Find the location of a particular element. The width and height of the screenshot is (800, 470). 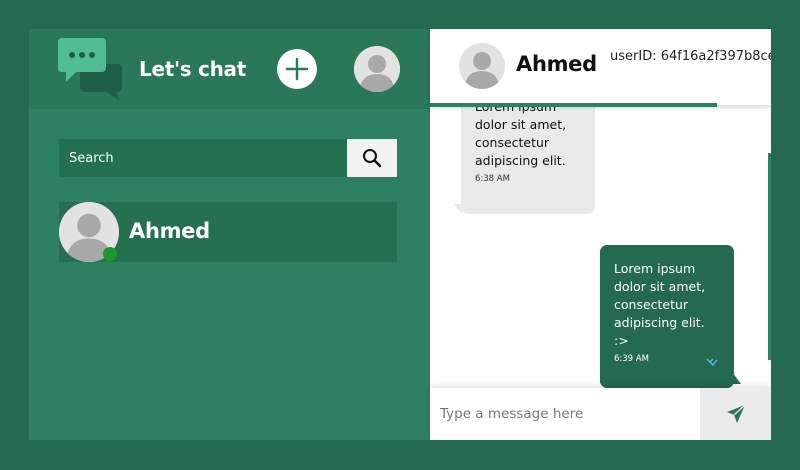

chat-contact-avatar is located at coordinates (482, 66).